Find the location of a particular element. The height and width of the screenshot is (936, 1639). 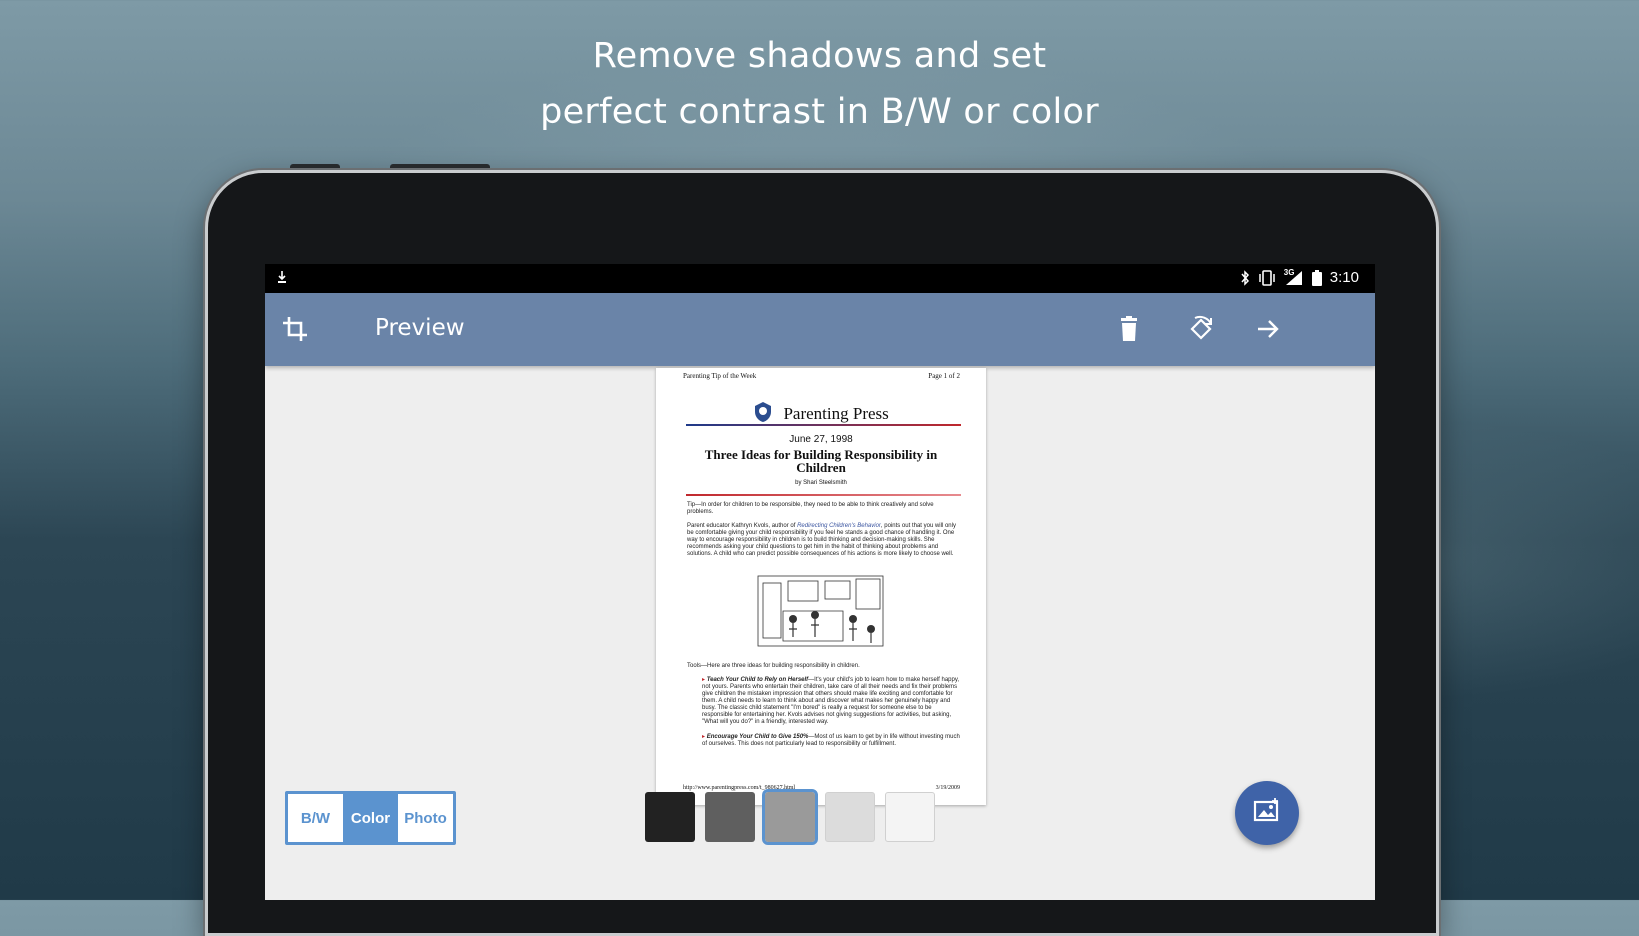

headline-line-2: perfect contrast in B/W or color is located at coordinates (819, 112).